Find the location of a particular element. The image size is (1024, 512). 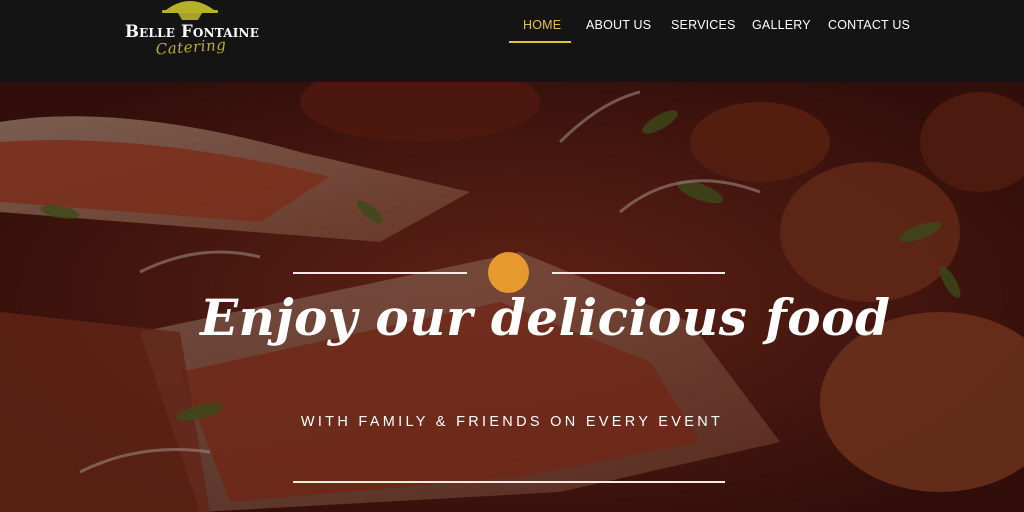

cloche-icon is located at coordinates (190, 10).